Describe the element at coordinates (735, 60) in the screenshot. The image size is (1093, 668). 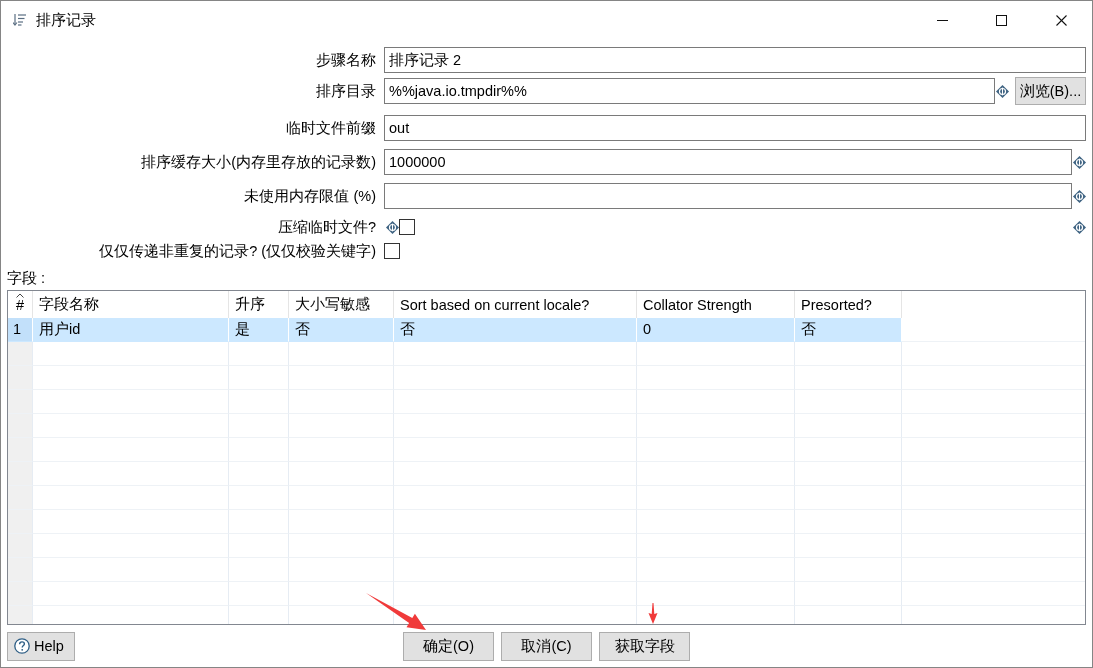
I see `text-field: 排序记录 2` at that location.